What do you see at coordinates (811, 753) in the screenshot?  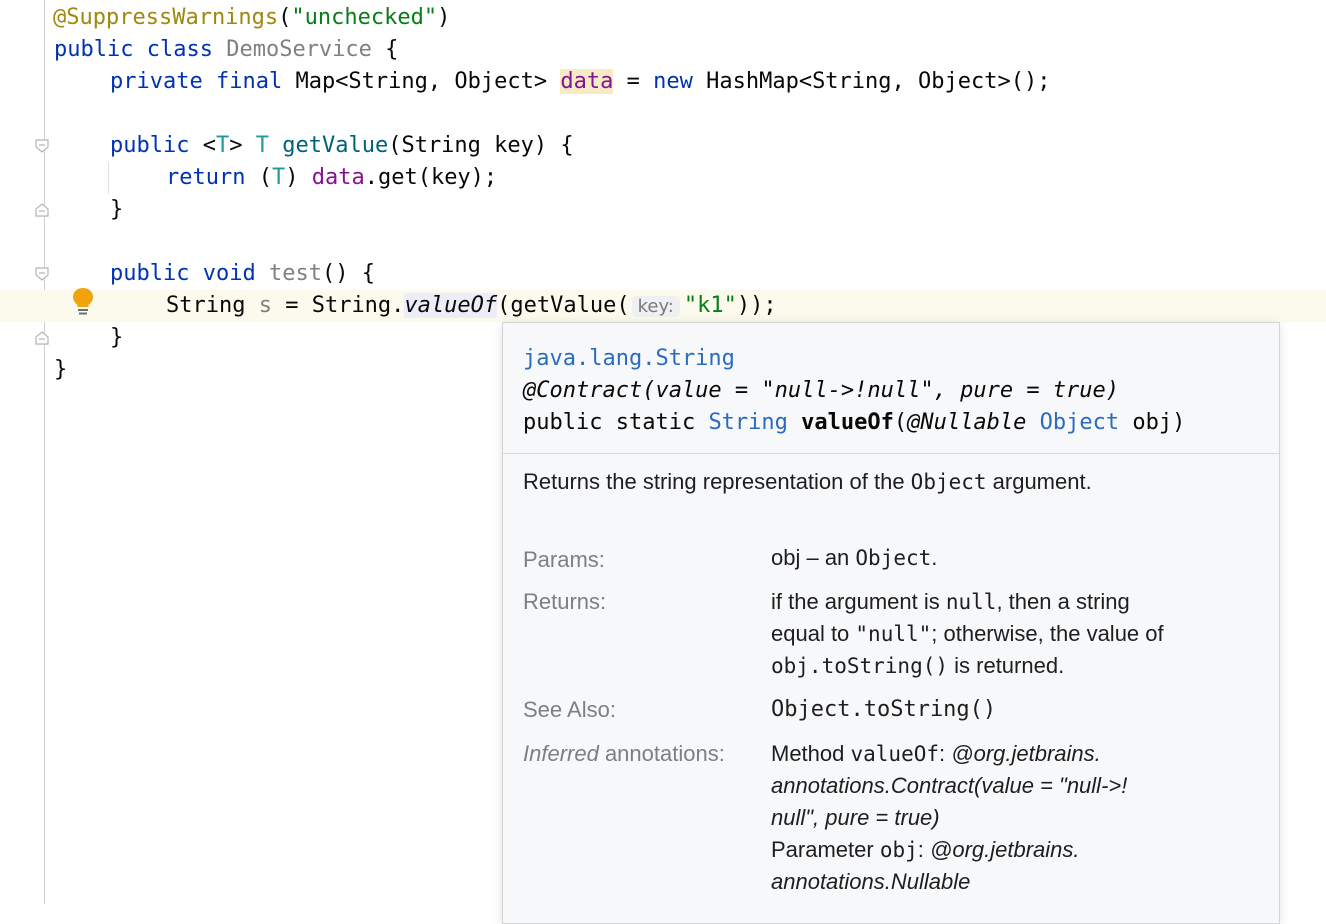 I see `inferred-text: Method` at bounding box center [811, 753].